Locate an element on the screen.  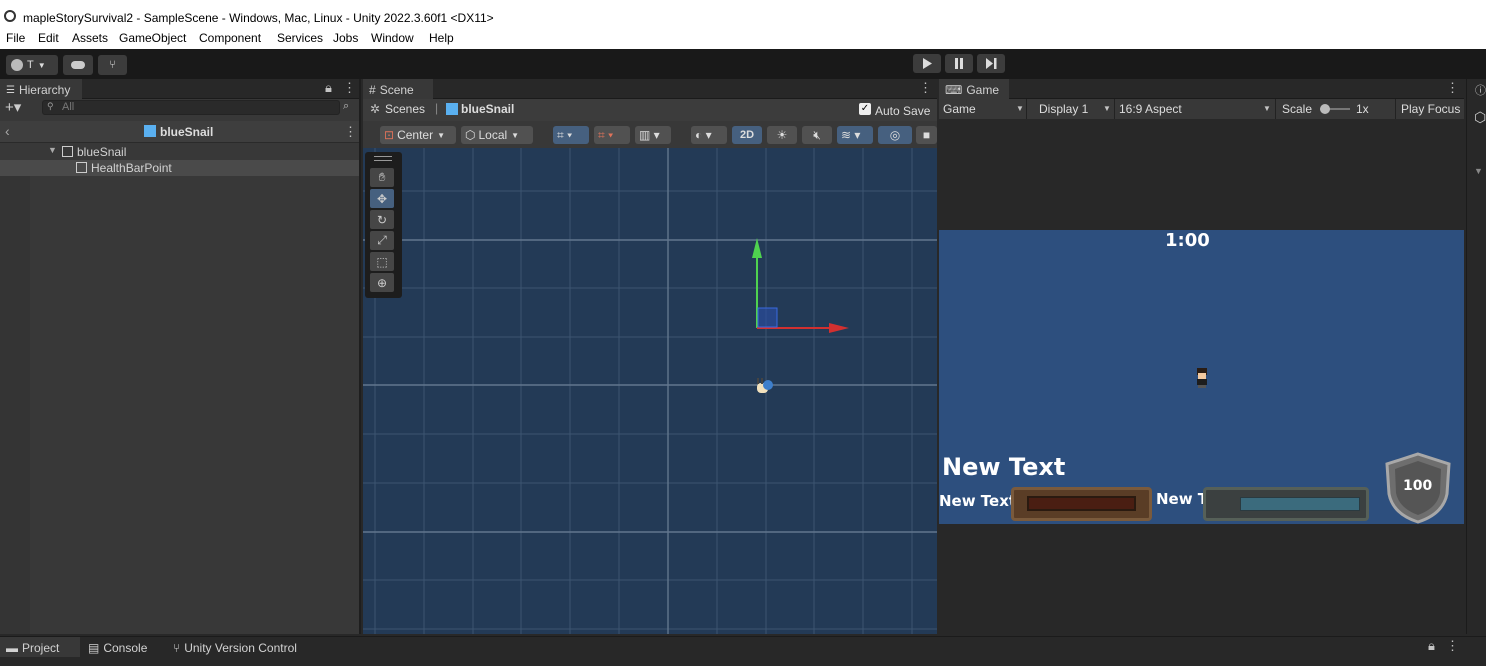
tab-version-control: ⑂ Unity Version Control is located at coordinates (247, 647).